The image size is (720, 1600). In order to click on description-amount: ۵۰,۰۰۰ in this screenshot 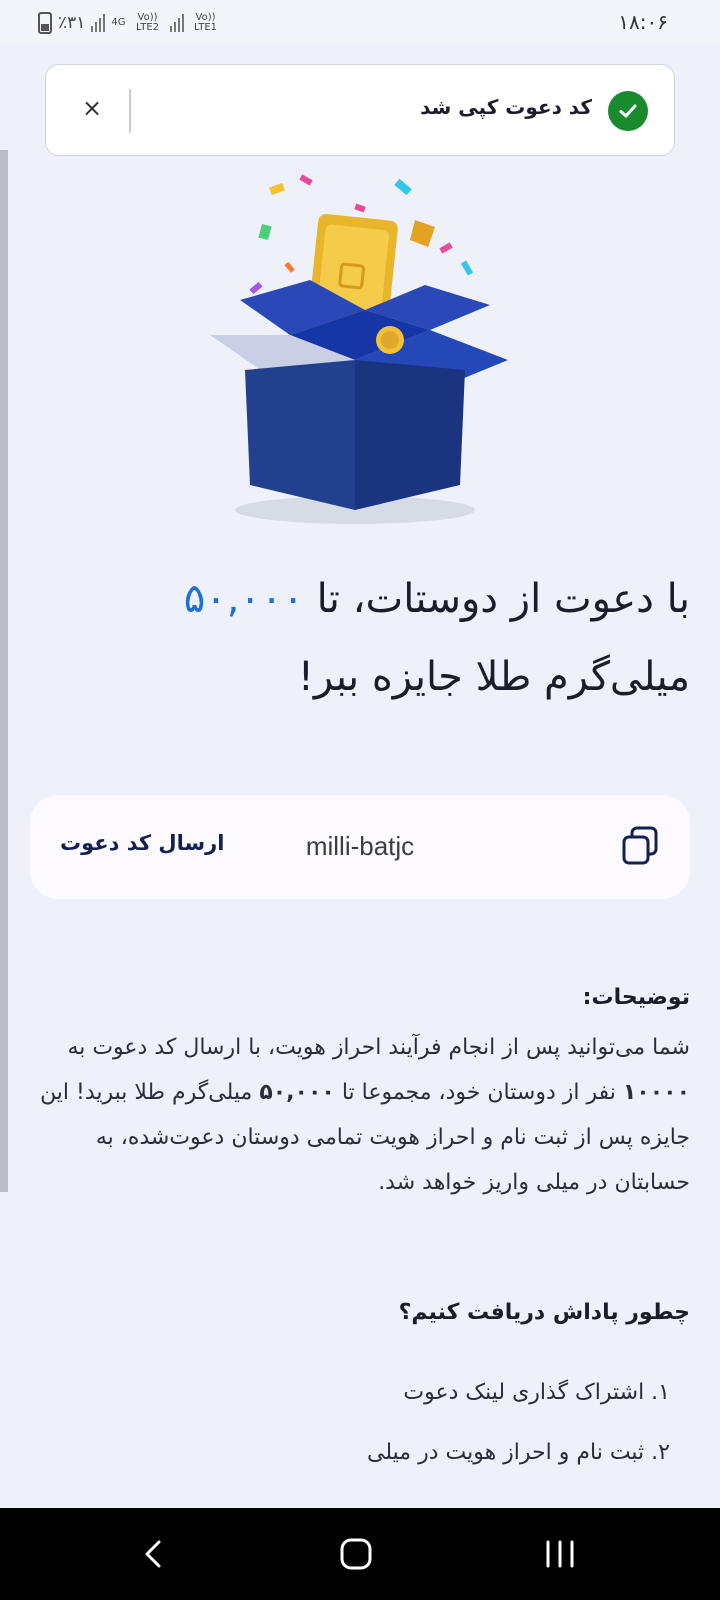, I will do `click(297, 1092)`.